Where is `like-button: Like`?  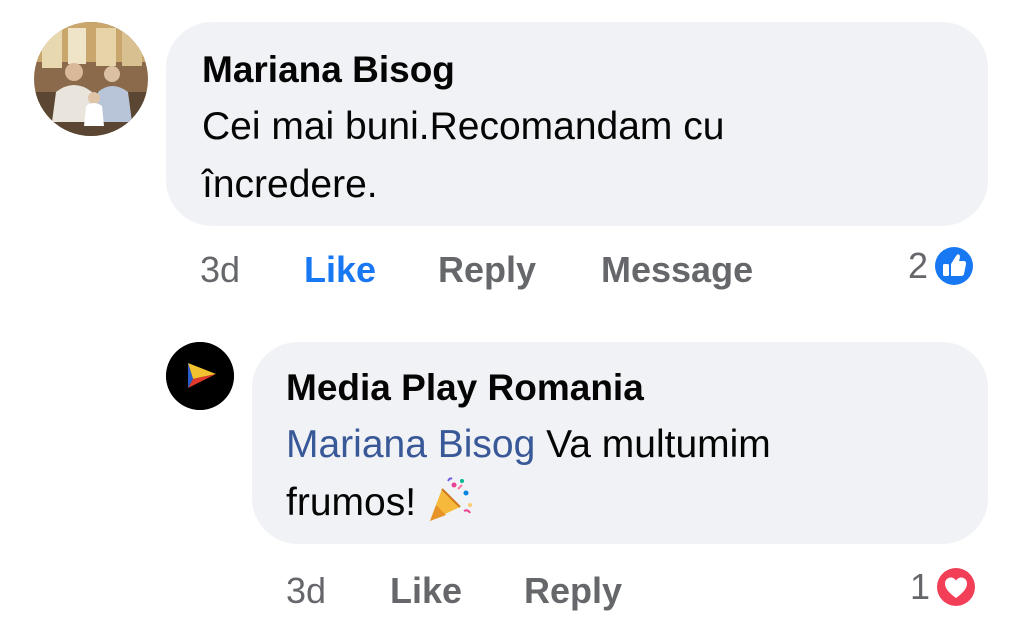
like-button: Like is located at coordinates (371, 270).